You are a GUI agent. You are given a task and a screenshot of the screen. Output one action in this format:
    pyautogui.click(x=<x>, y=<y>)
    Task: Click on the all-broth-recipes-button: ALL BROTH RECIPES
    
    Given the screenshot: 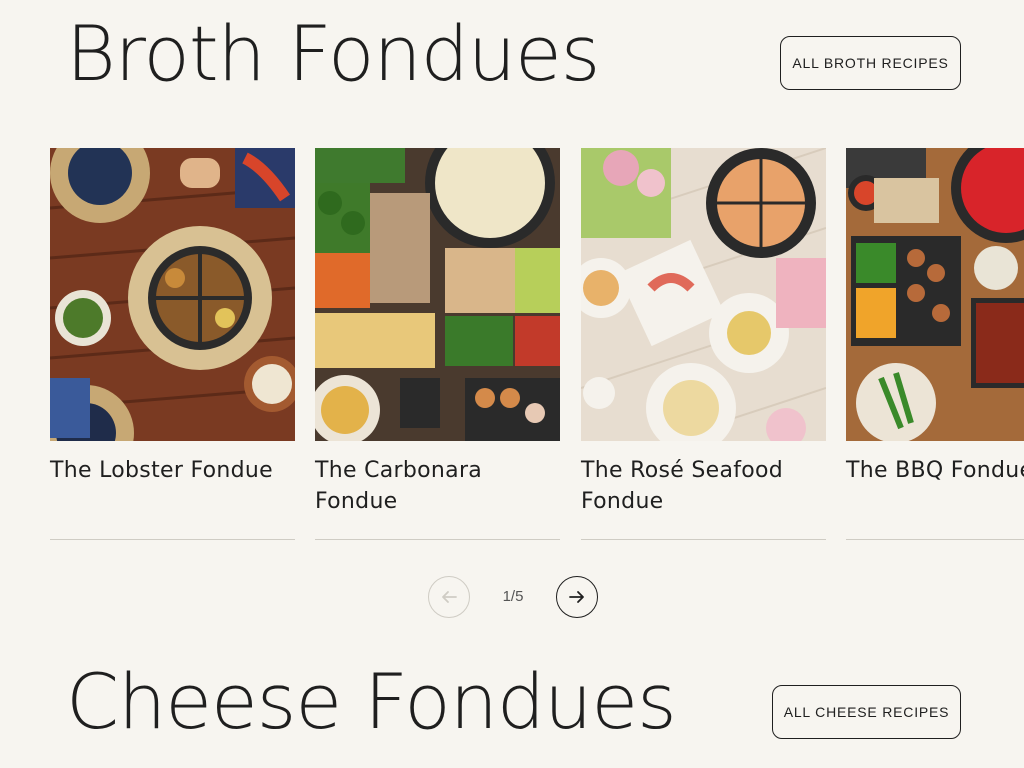 What is the action you would take?
    pyautogui.click(x=870, y=63)
    